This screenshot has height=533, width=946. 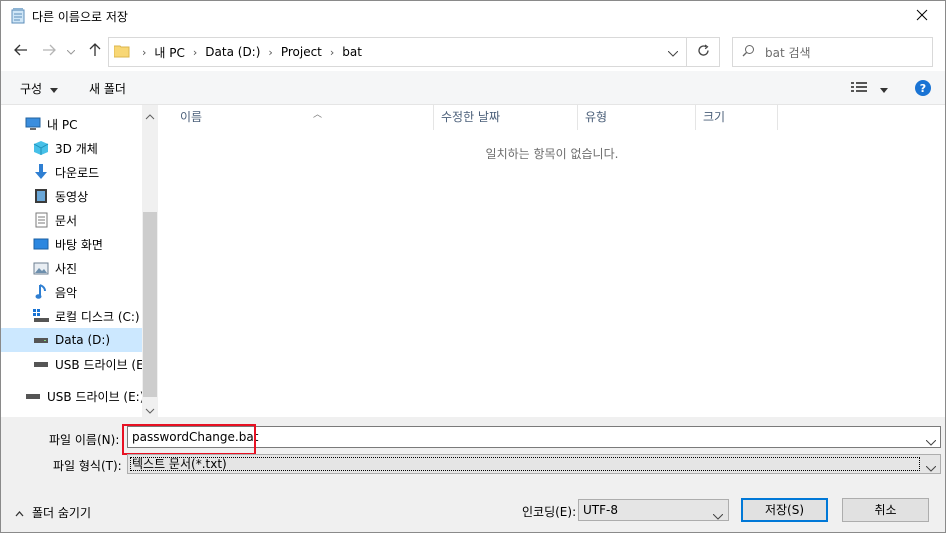 What do you see at coordinates (18, 16) in the screenshot?
I see `notepad-icon` at bounding box center [18, 16].